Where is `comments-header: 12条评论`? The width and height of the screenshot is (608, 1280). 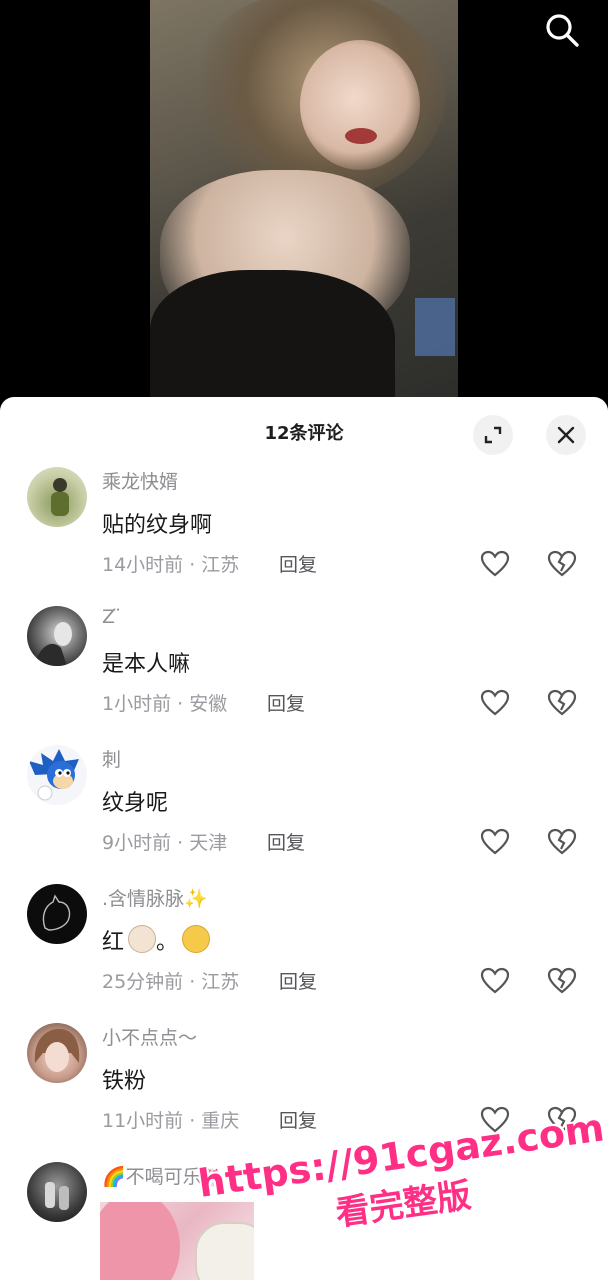
comments-header: 12条评论 is located at coordinates (304, 434).